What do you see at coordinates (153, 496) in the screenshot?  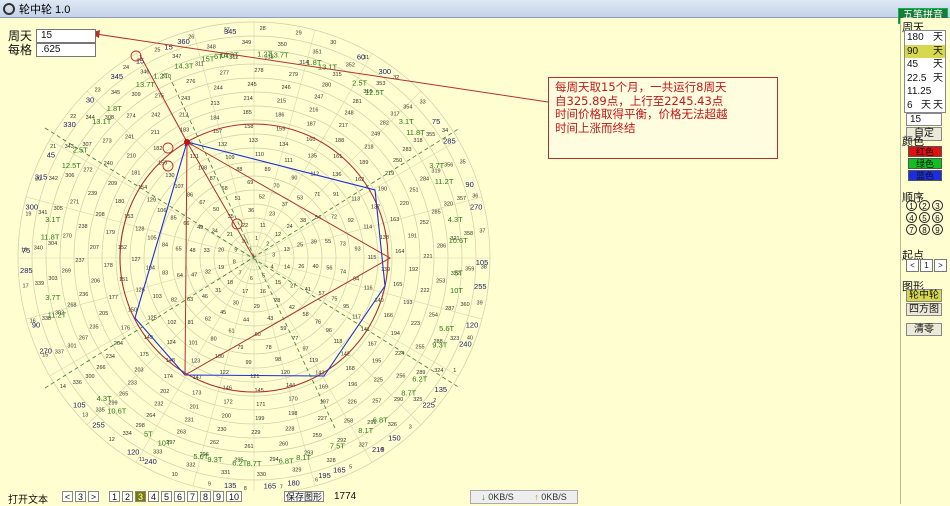 I see `page-button: 4` at bounding box center [153, 496].